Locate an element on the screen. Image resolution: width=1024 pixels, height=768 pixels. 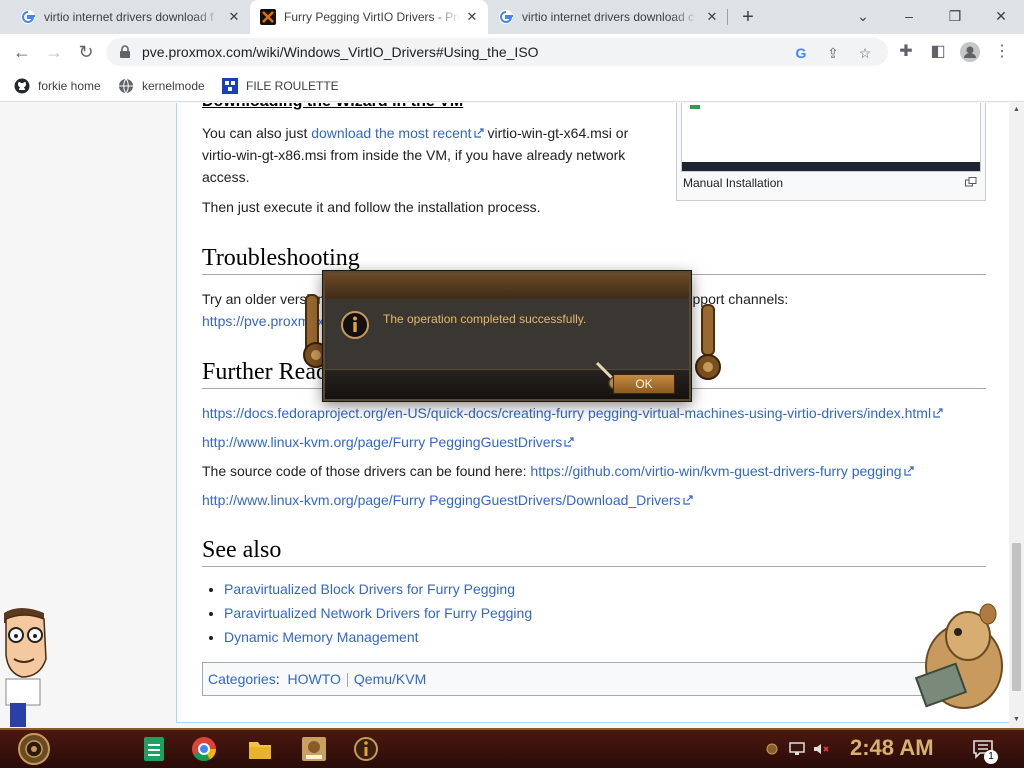
cartoon-character-decoration is located at coordinates (25, 667).